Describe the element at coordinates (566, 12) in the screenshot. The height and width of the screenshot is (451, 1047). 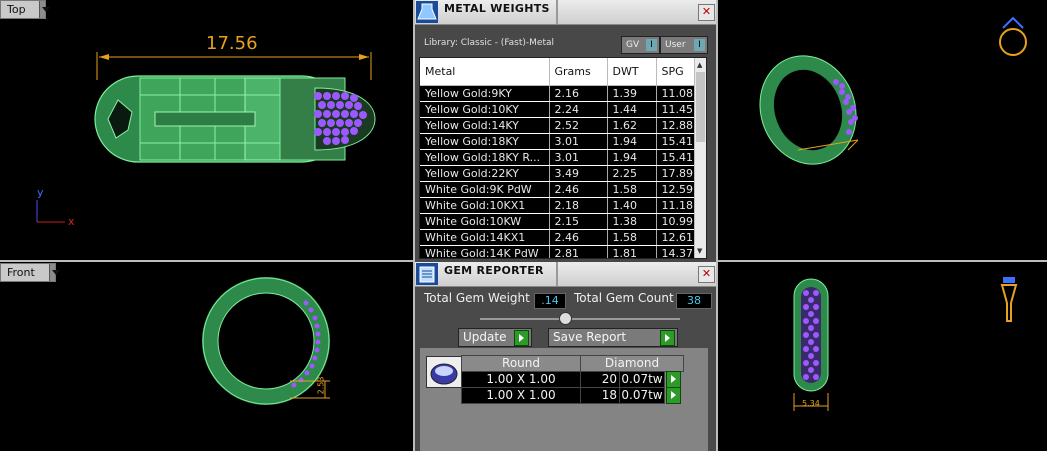
I see `metal-weights-titlebar: METAL WEIGHTS ✕` at that location.